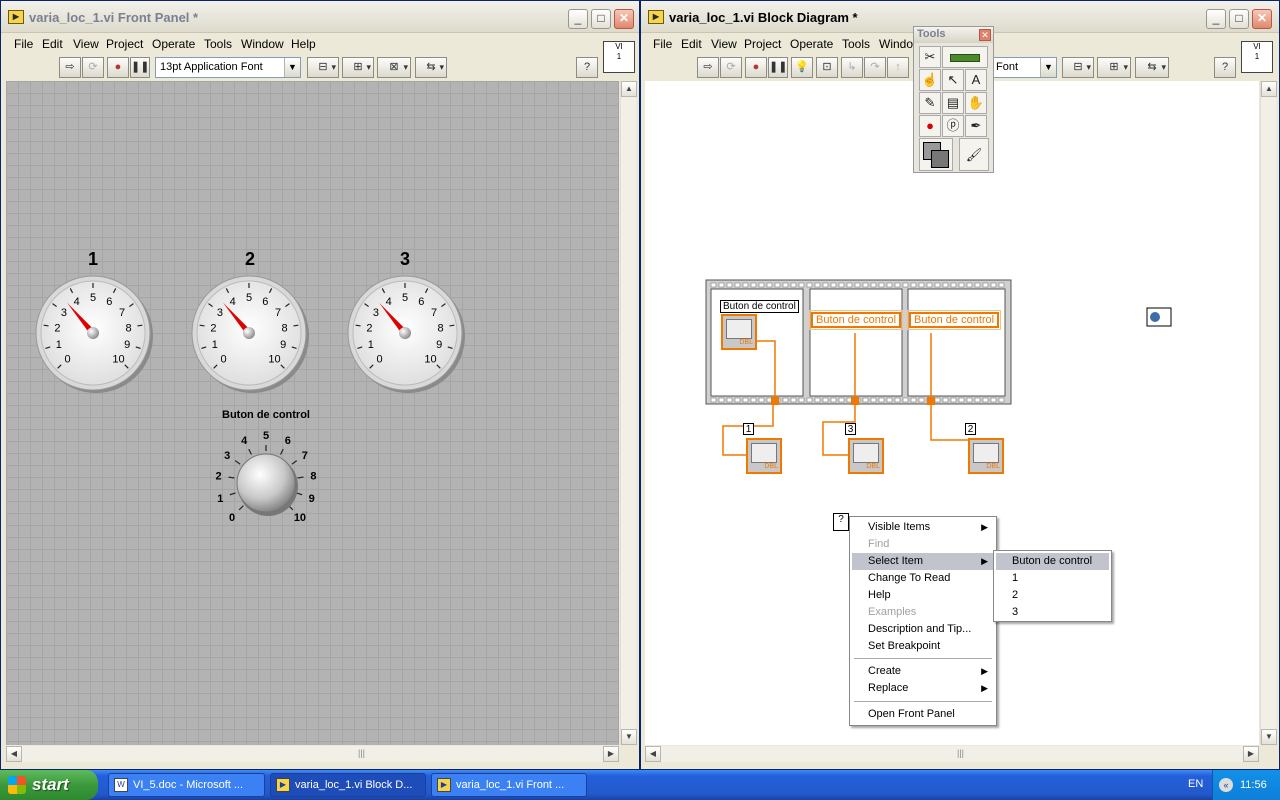 This screenshot has height=800, width=1280. Describe the element at coordinates (930, 80) in the screenshot. I see `operate-value-icon: ☝` at that location.